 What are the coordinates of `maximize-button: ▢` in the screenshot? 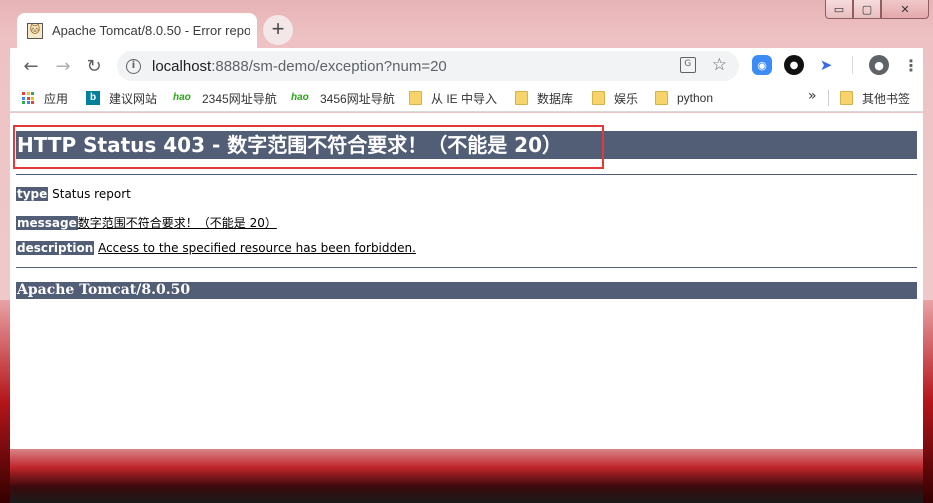 It's located at (867, 9).